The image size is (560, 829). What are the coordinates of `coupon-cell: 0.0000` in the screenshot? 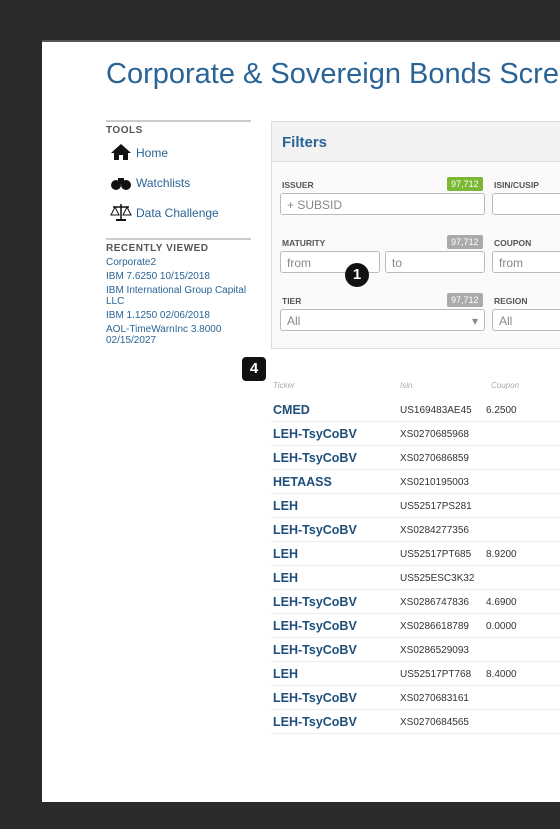 It's located at (501, 626).